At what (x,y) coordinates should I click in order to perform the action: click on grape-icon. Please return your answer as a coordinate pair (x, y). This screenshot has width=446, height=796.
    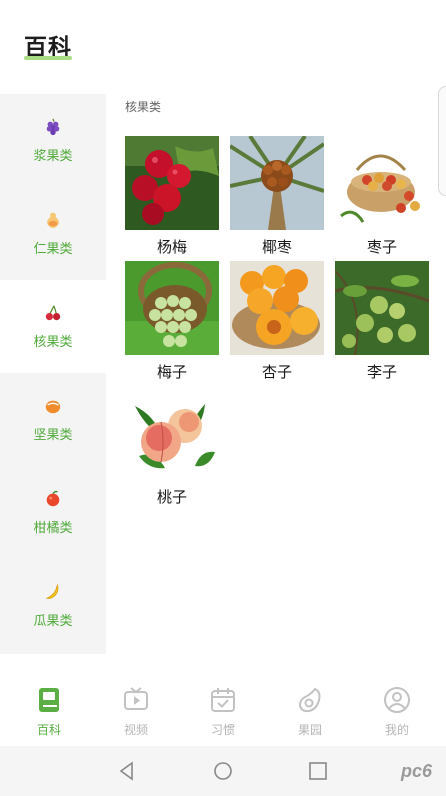
    Looking at the image, I should click on (53, 126).